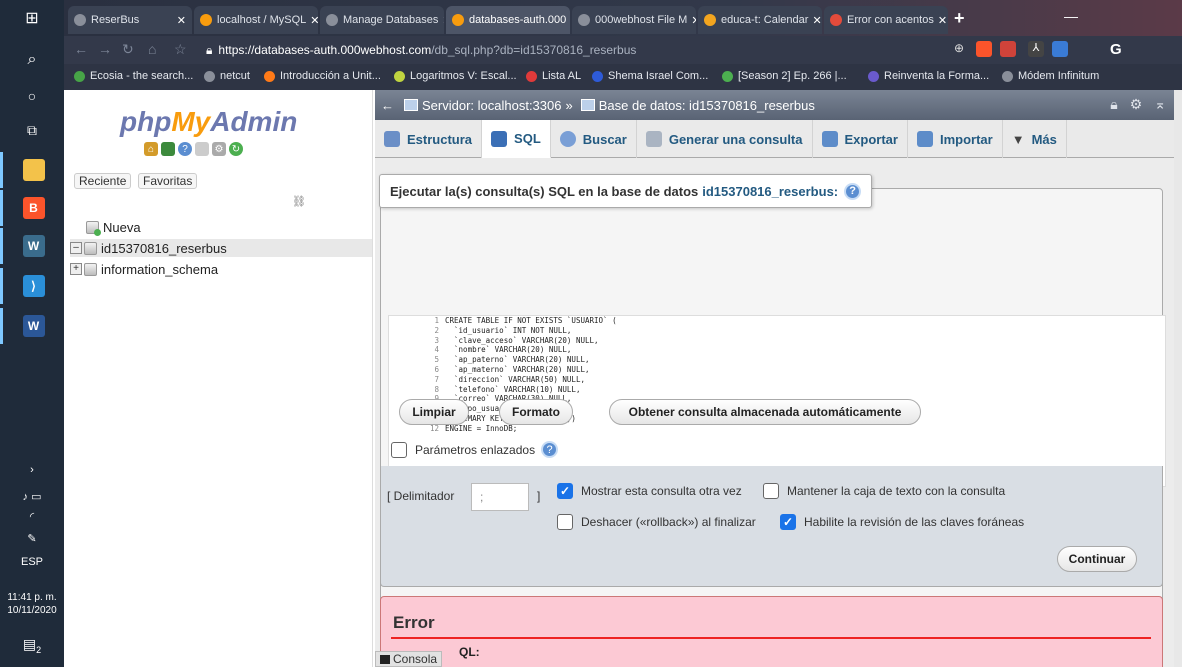  Describe the element at coordinates (725, 139) in the screenshot. I see `tab-query: Generar una consulta` at that location.